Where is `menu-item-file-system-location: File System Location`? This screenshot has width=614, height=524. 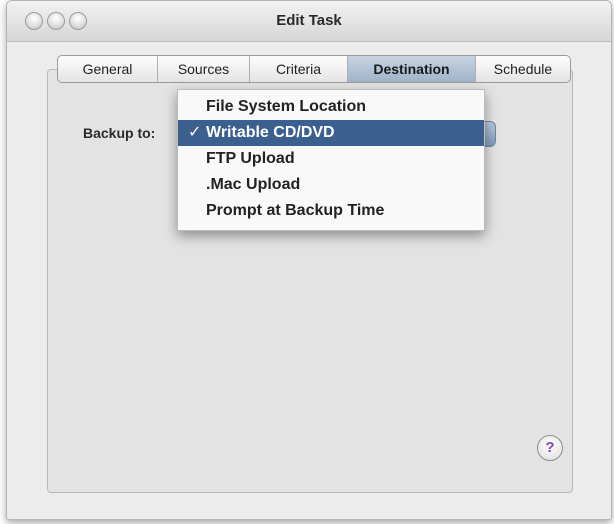
menu-item-file-system-location: File System Location is located at coordinates (331, 107).